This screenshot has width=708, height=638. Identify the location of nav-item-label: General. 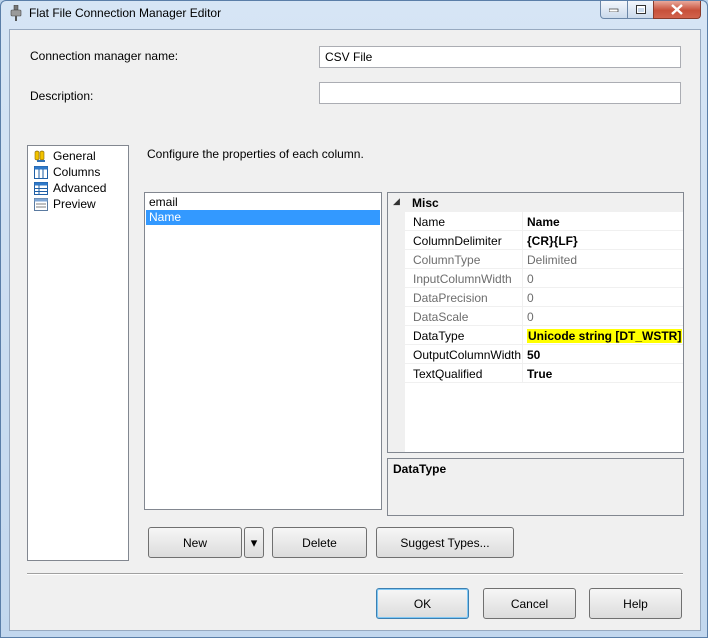
(74, 156).